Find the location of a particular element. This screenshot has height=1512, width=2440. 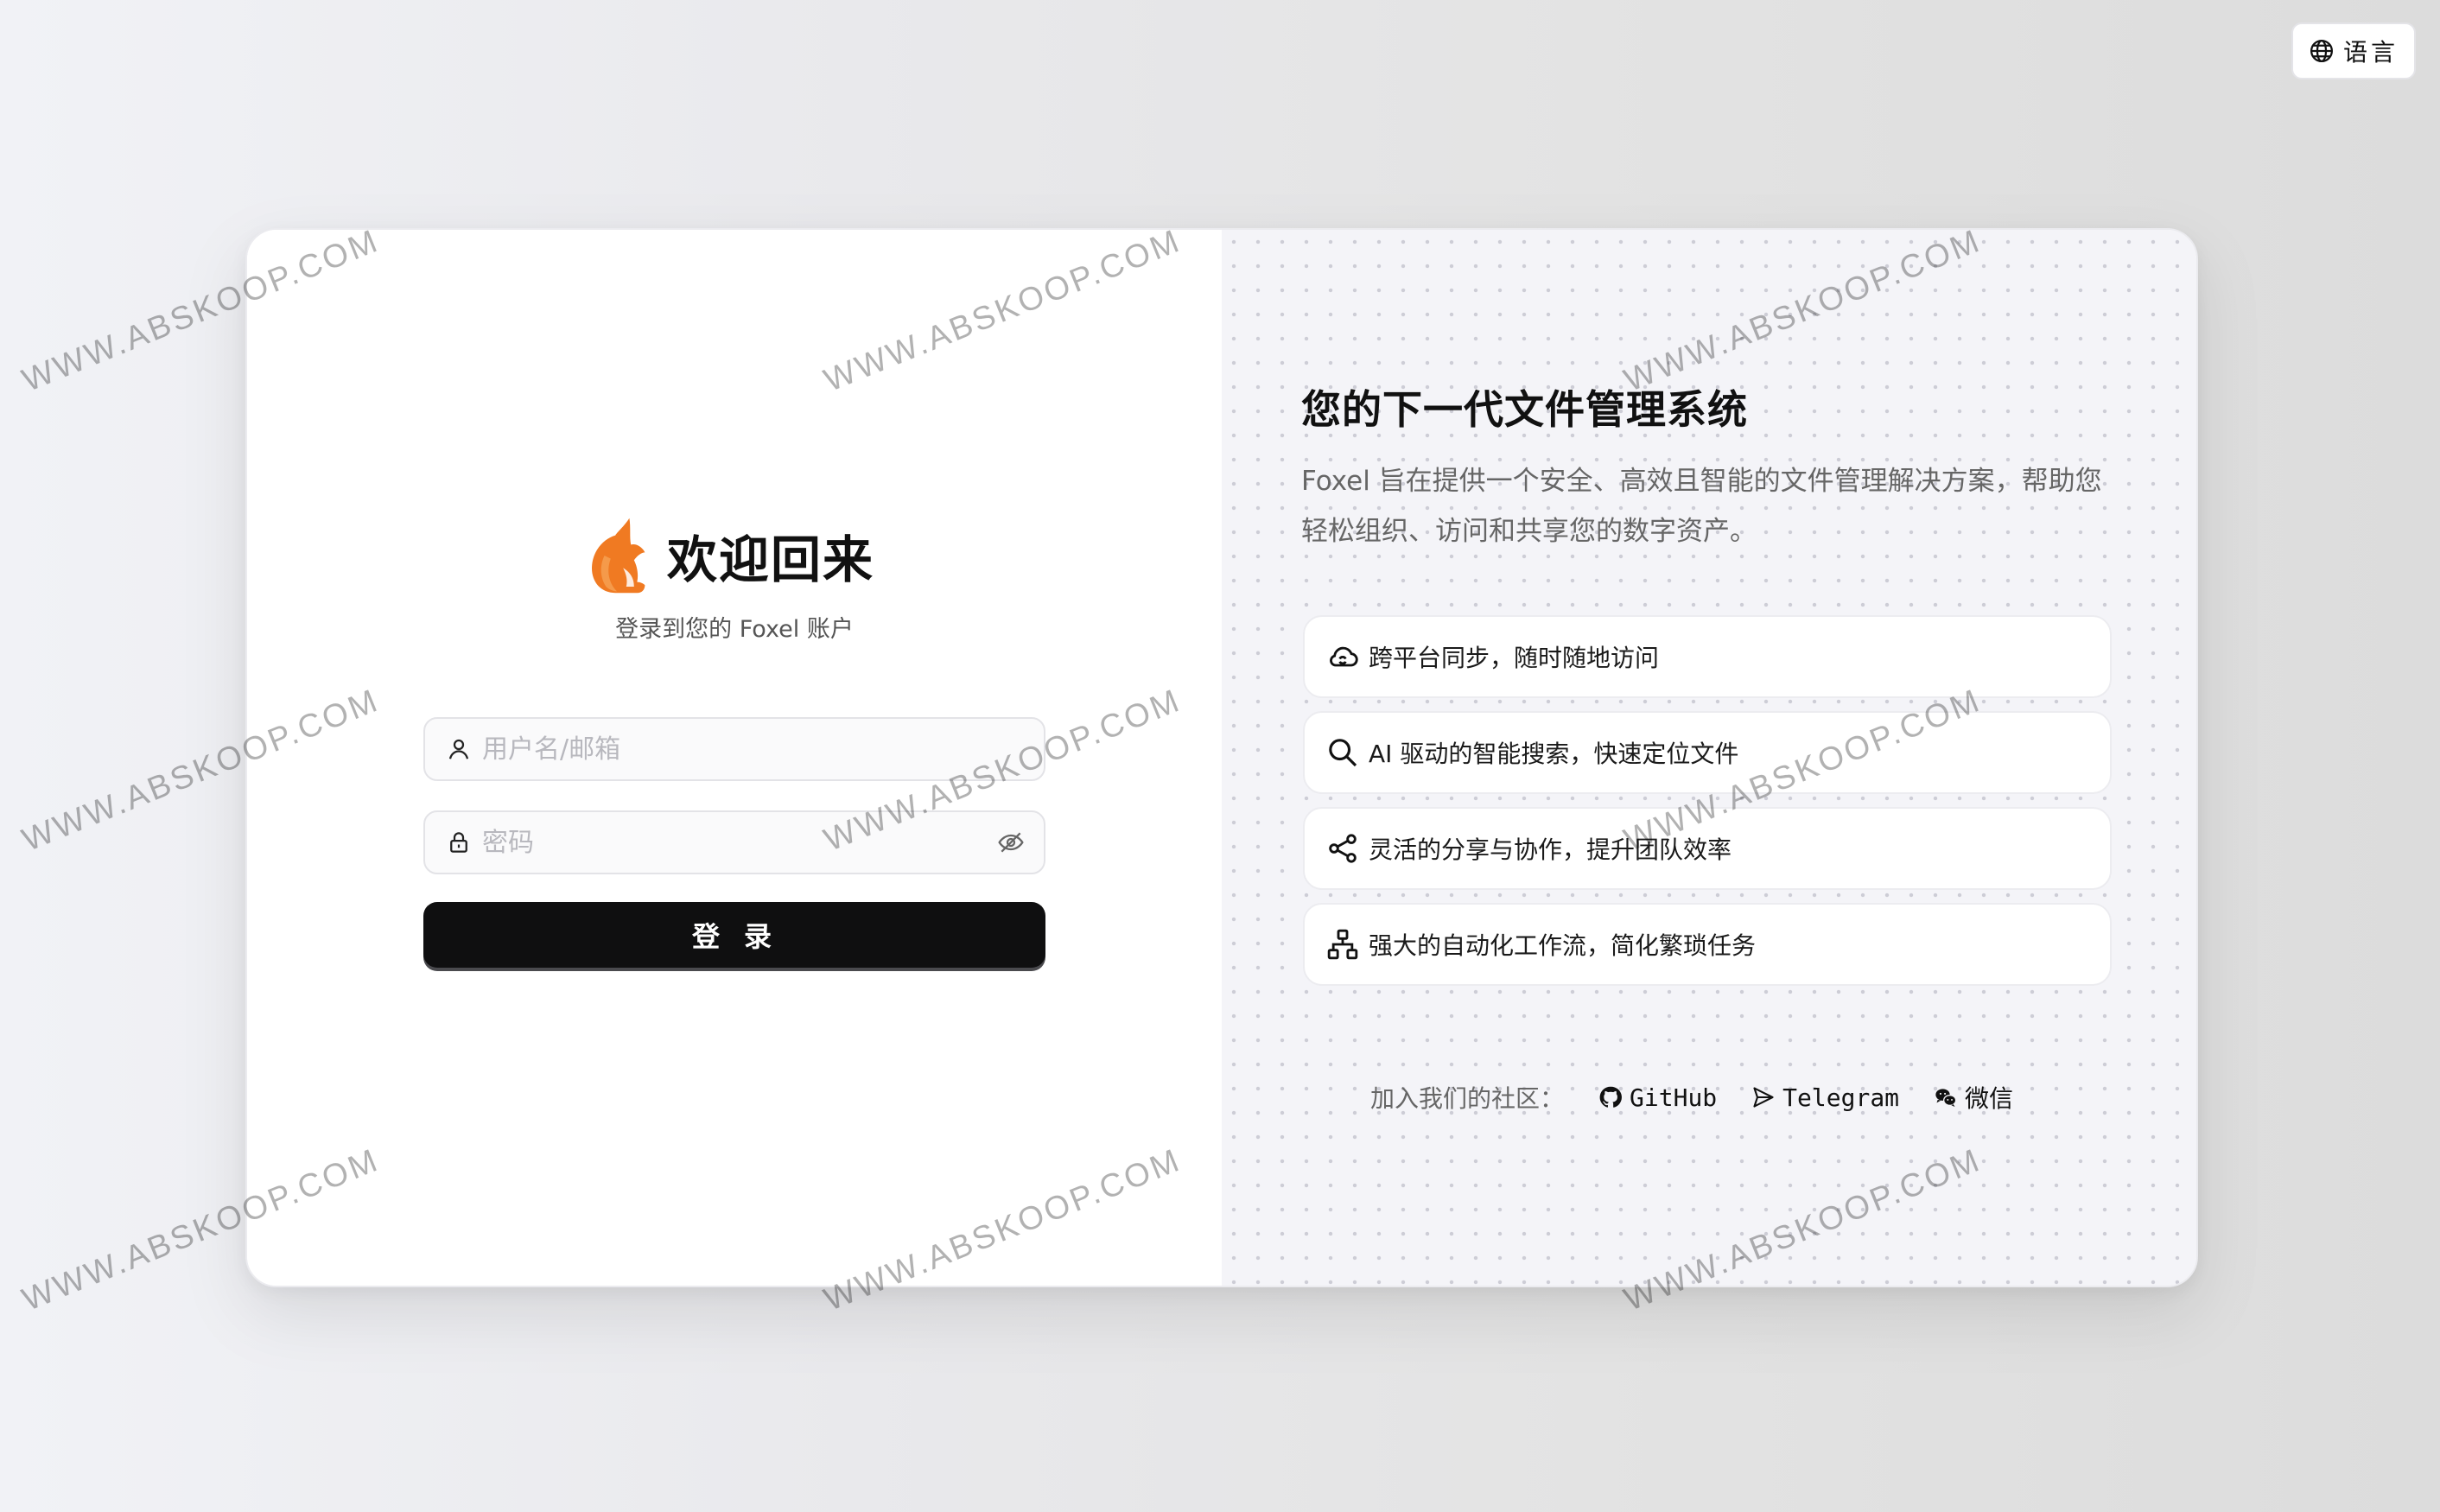

language-label: 语言 is located at coordinates (2371, 52).